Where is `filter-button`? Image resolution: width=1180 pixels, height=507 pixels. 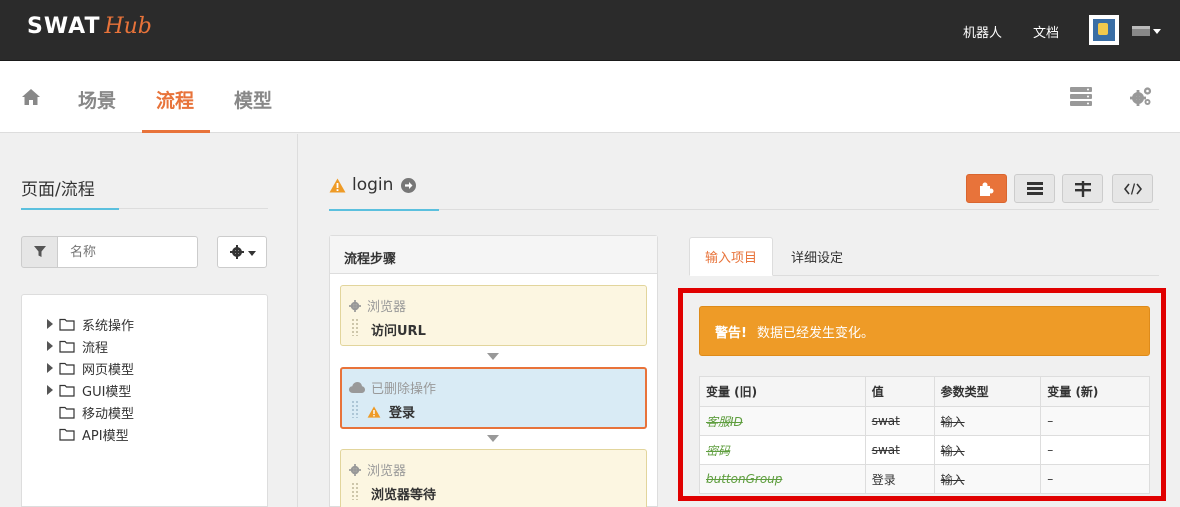 filter-button is located at coordinates (39, 252).